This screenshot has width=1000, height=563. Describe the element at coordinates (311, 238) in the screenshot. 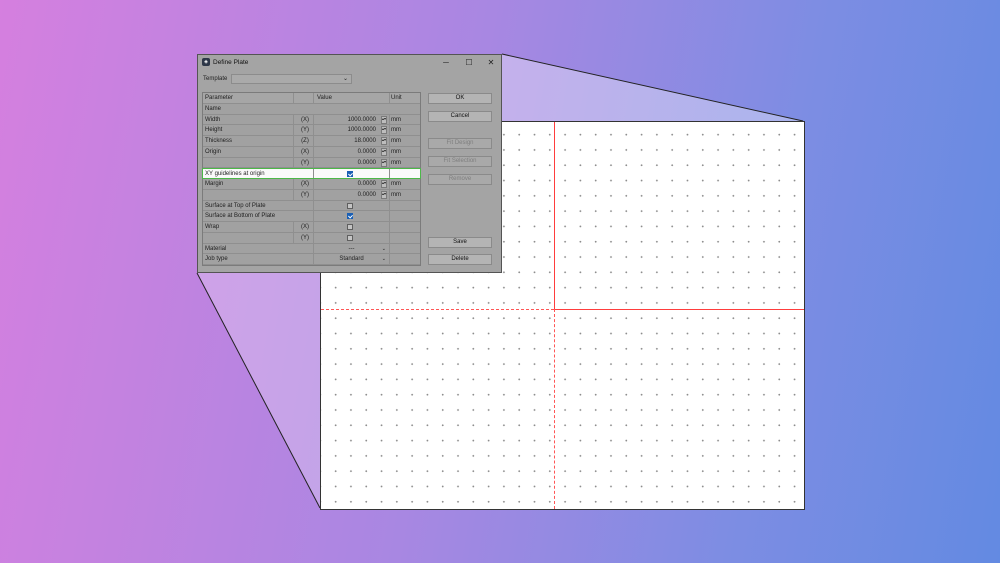

I see `row-wrap-y: (Y)` at that location.